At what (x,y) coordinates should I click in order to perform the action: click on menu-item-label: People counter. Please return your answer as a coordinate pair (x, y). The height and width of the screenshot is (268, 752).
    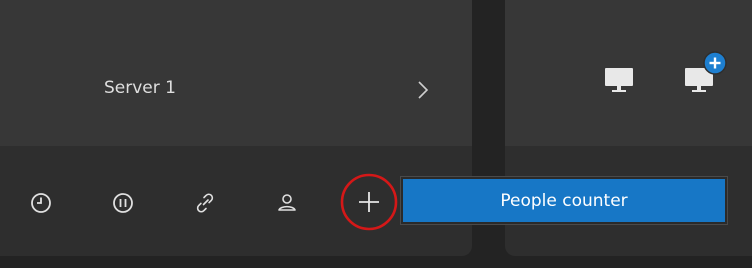
    Looking at the image, I should click on (564, 200).